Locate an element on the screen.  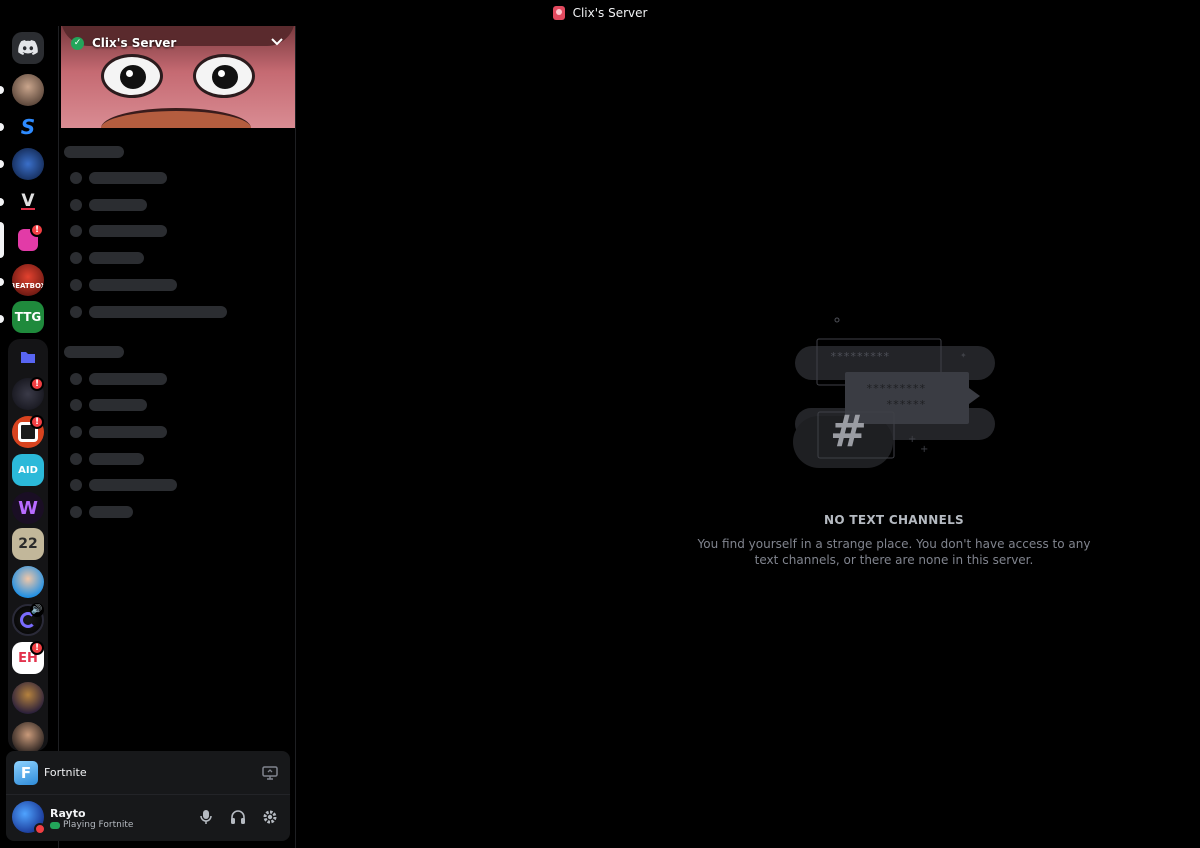
server-avatar-icon is located at coordinates (28, 90).